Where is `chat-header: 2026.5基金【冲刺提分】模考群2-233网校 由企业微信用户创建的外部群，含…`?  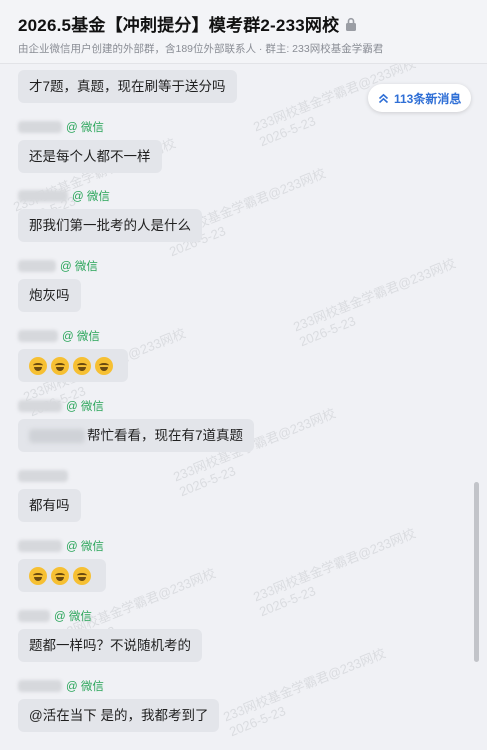
chat-header: 2026.5基金【冲刺提分】模考群2-233网校 由企业微信用户创建的外部群，含… is located at coordinates (243, 32).